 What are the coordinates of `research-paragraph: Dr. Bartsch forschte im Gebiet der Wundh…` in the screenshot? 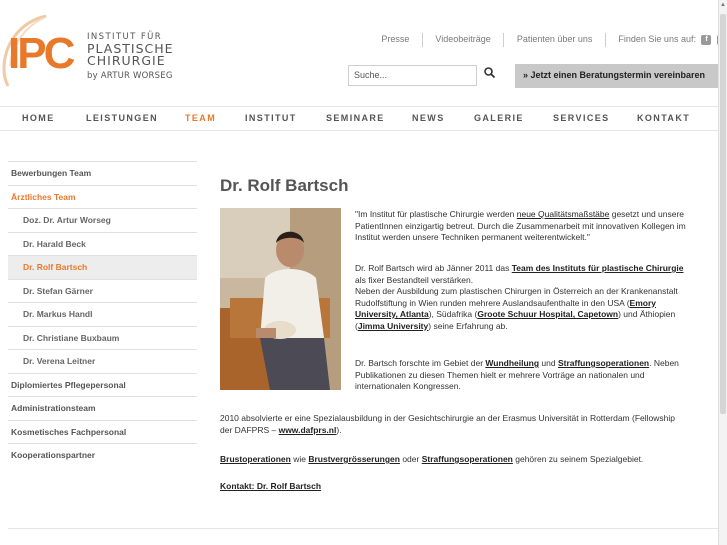 It's located at (541, 375).